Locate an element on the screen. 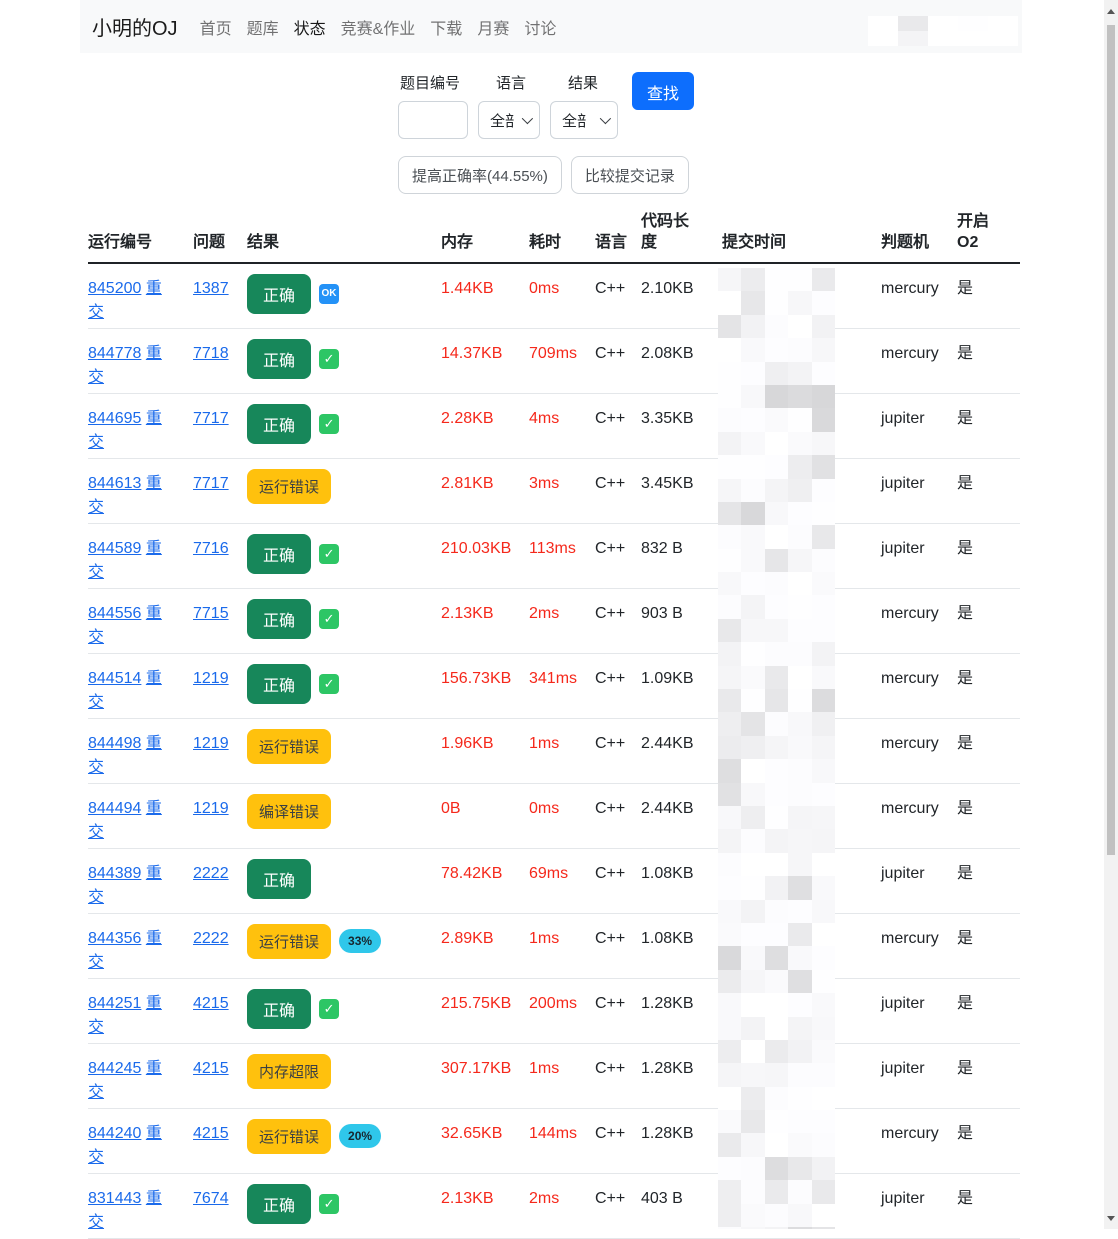  nav-item: 题库 is located at coordinates (263, 29).